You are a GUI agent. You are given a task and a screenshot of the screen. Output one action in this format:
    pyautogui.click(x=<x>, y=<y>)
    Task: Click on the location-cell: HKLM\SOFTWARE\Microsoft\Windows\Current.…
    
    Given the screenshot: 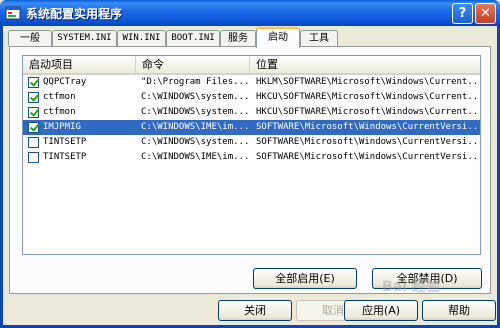 What is the action you would take?
    pyautogui.click(x=368, y=82)
    